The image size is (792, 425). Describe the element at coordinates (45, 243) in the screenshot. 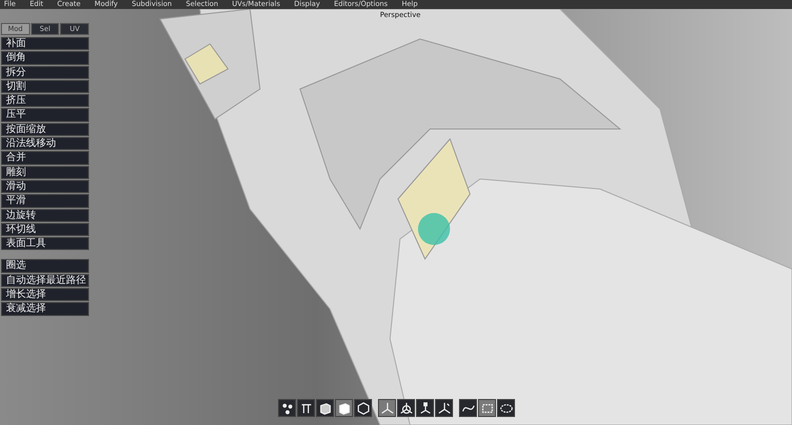

I see `tool-button: 表面工具` at that location.